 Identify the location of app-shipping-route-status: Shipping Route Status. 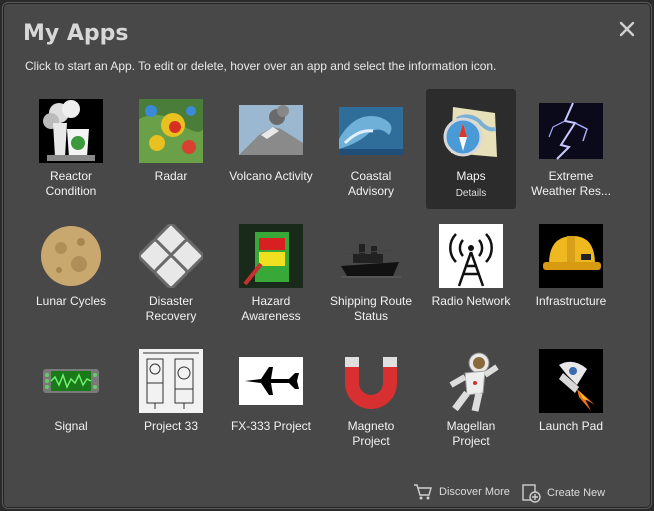
(371, 274).